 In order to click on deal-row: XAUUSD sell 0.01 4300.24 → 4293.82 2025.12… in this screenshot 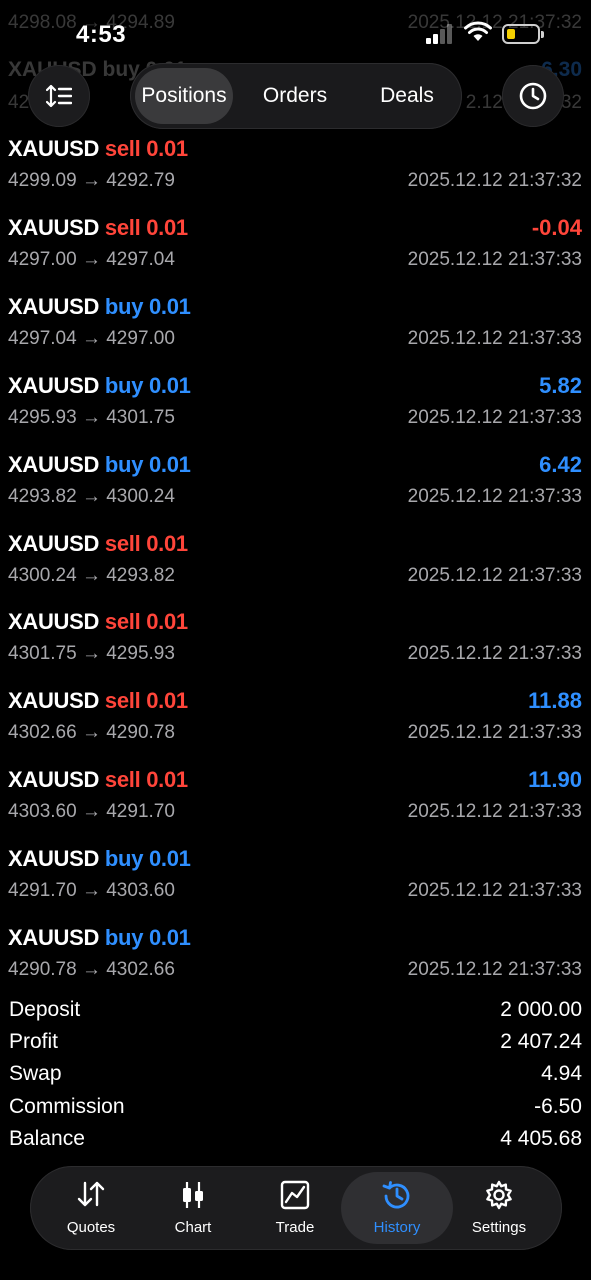, I will do `click(295, 570)`.